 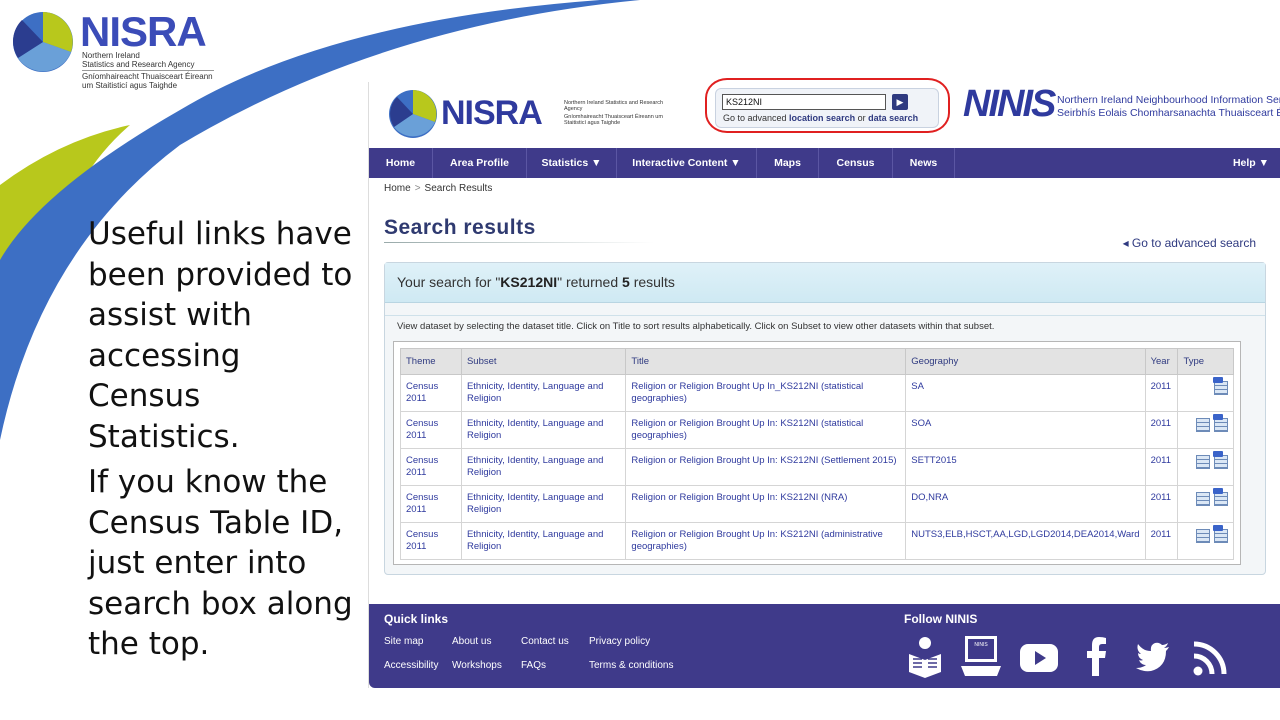 What do you see at coordinates (1205, 361) in the screenshot?
I see `col-type: Type` at bounding box center [1205, 361].